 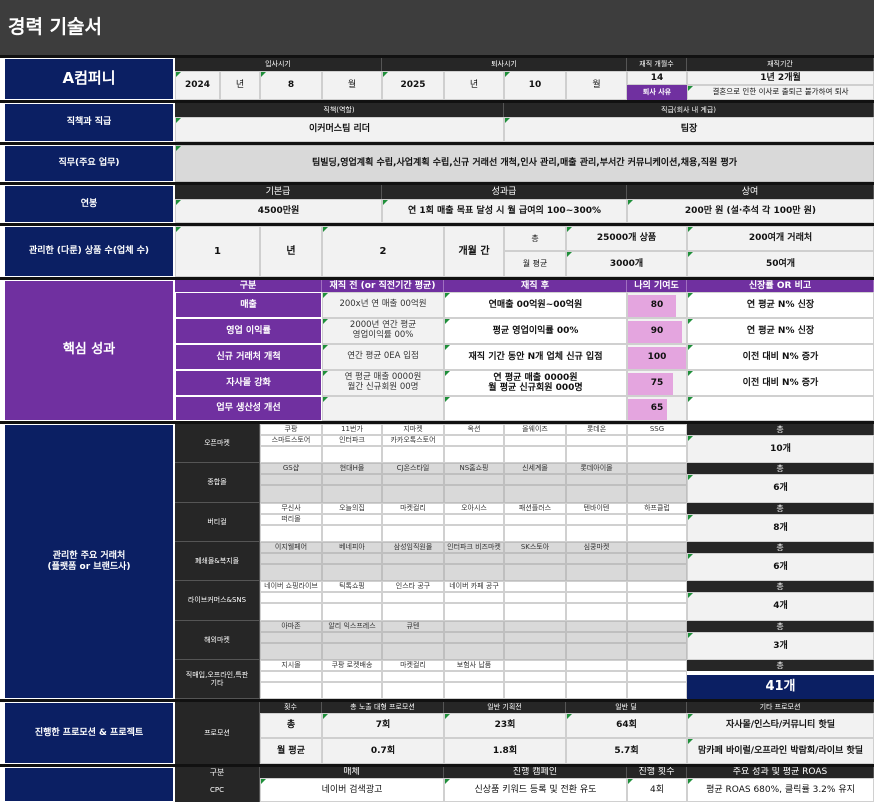 What do you see at coordinates (535, 429) in the screenshot?
I see `partner-name: 올웨이즈` at bounding box center [535, 429].